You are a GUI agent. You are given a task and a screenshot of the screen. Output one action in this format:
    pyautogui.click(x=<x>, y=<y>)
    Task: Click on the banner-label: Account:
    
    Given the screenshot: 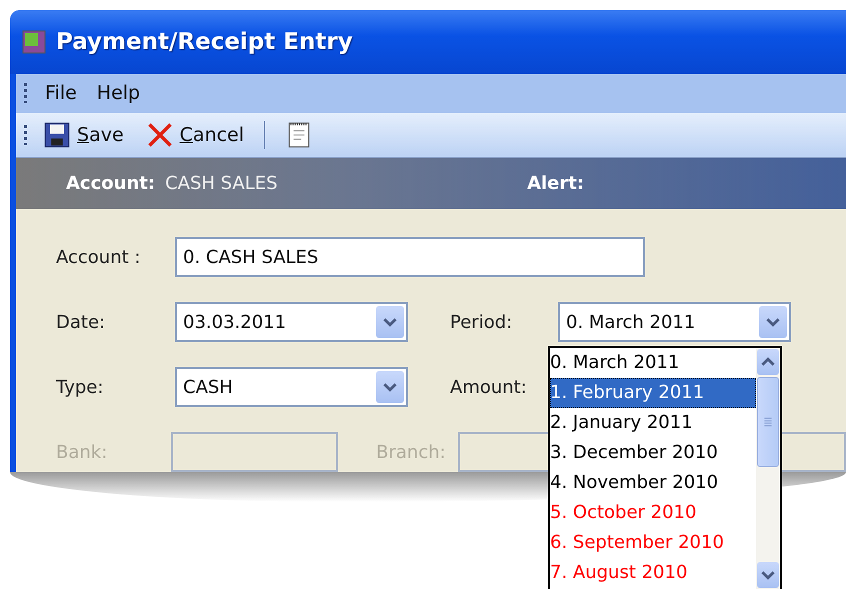 What is the action you would take?
    pyautogui.click(x=111, y=183)
    